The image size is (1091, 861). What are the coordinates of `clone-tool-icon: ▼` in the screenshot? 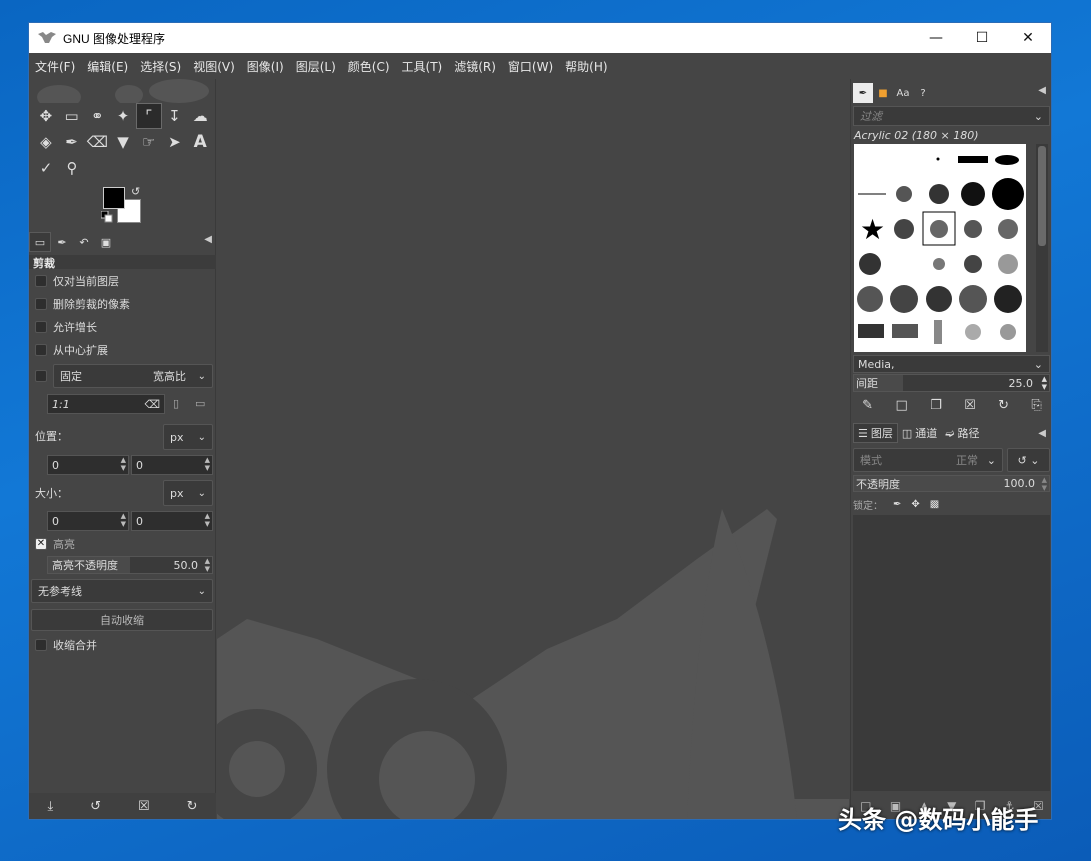 It's located at (123, 142).